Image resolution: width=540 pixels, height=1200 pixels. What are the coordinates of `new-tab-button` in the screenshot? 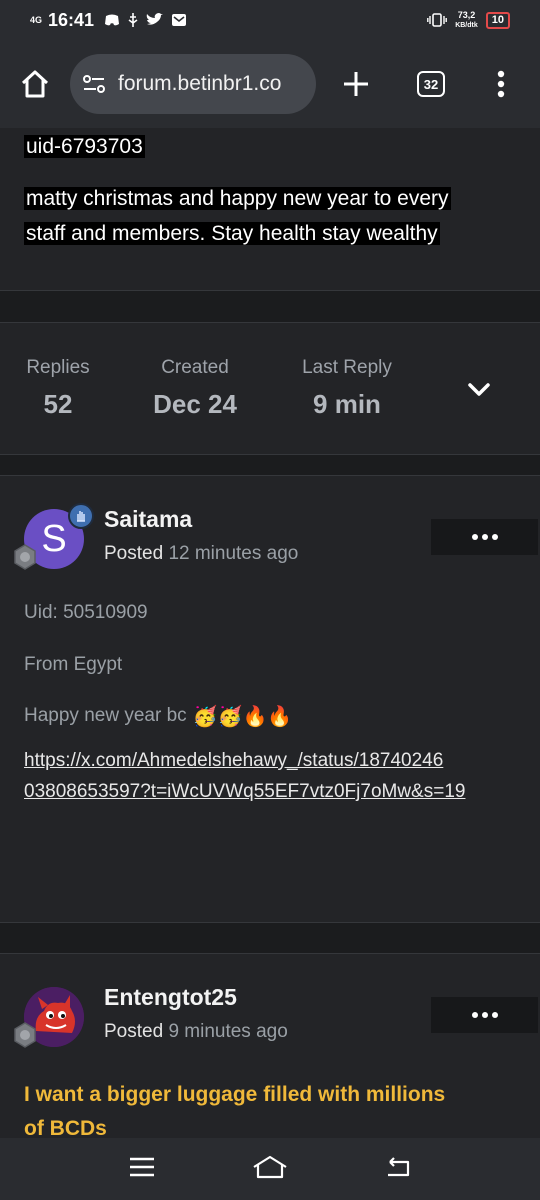 It's located at (356, 84).